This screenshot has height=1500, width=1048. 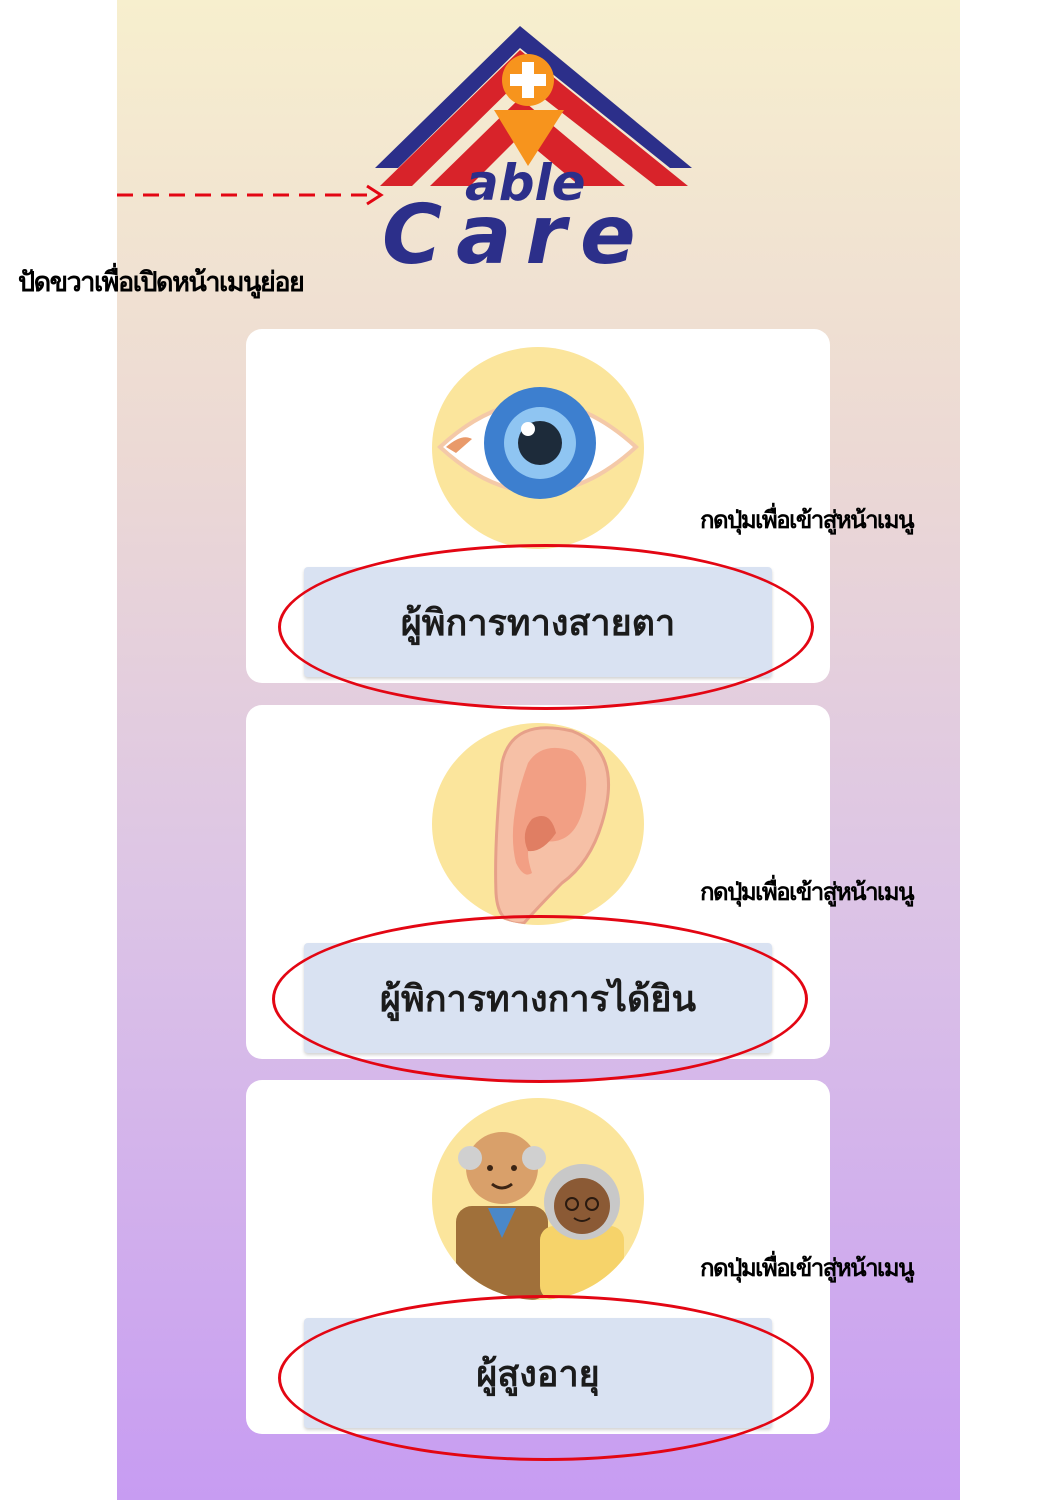 What do you see at coordinates (807, 892) in the screenshot?
I see `press-hint-label-hearing: กดปุ่มเพื่อเข้าสู่หน้าเมนู` at bounding box center [807, 892].